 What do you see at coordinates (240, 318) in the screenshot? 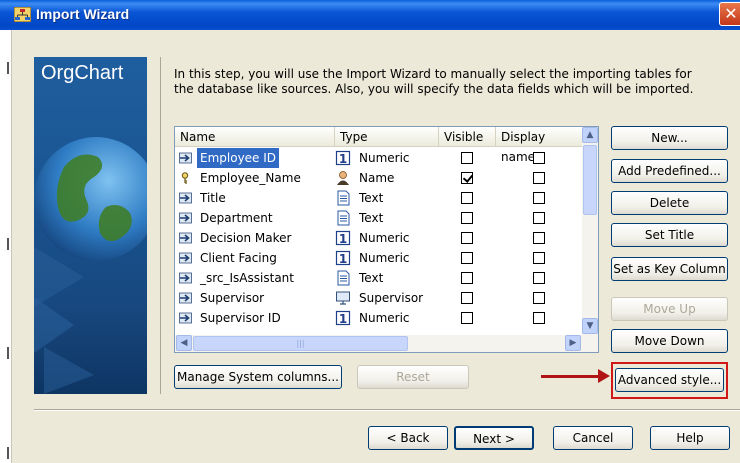
I see `field-name: Supervisor ID` at bounding box center [240, 318].